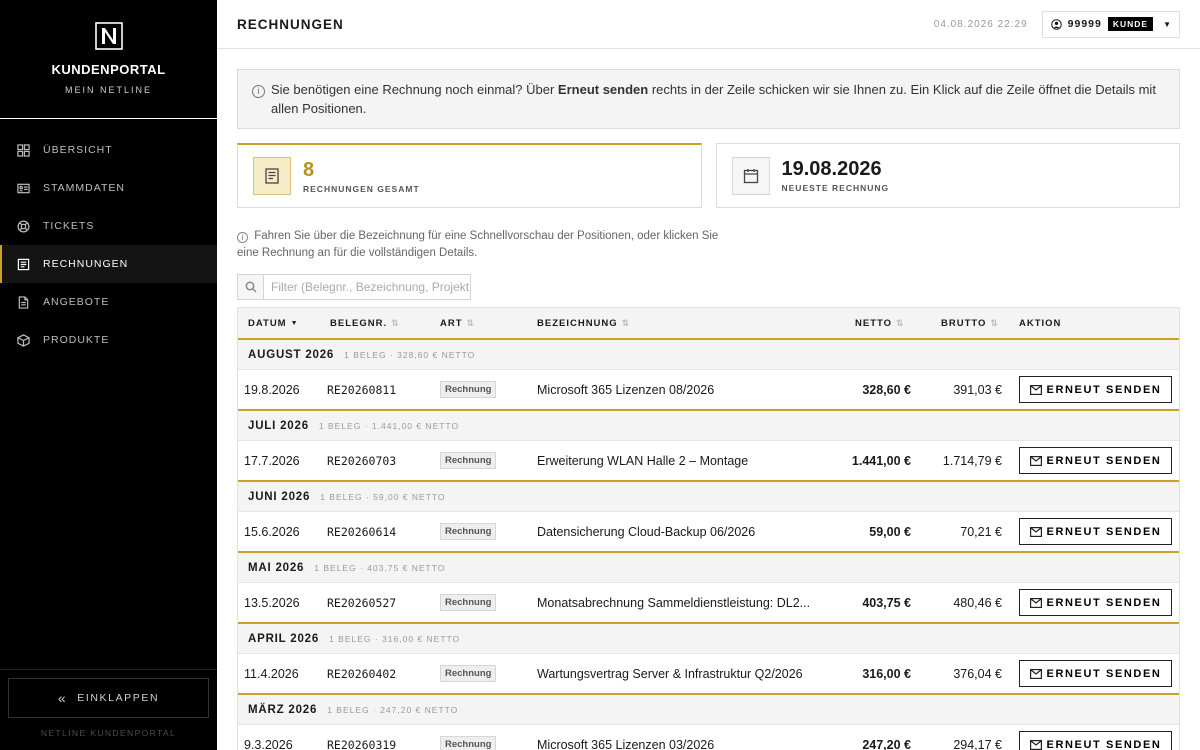 The width and height of the screenshot is (1200, 750). I want to click on chevrons-left-icon: «, so click(62, 698).